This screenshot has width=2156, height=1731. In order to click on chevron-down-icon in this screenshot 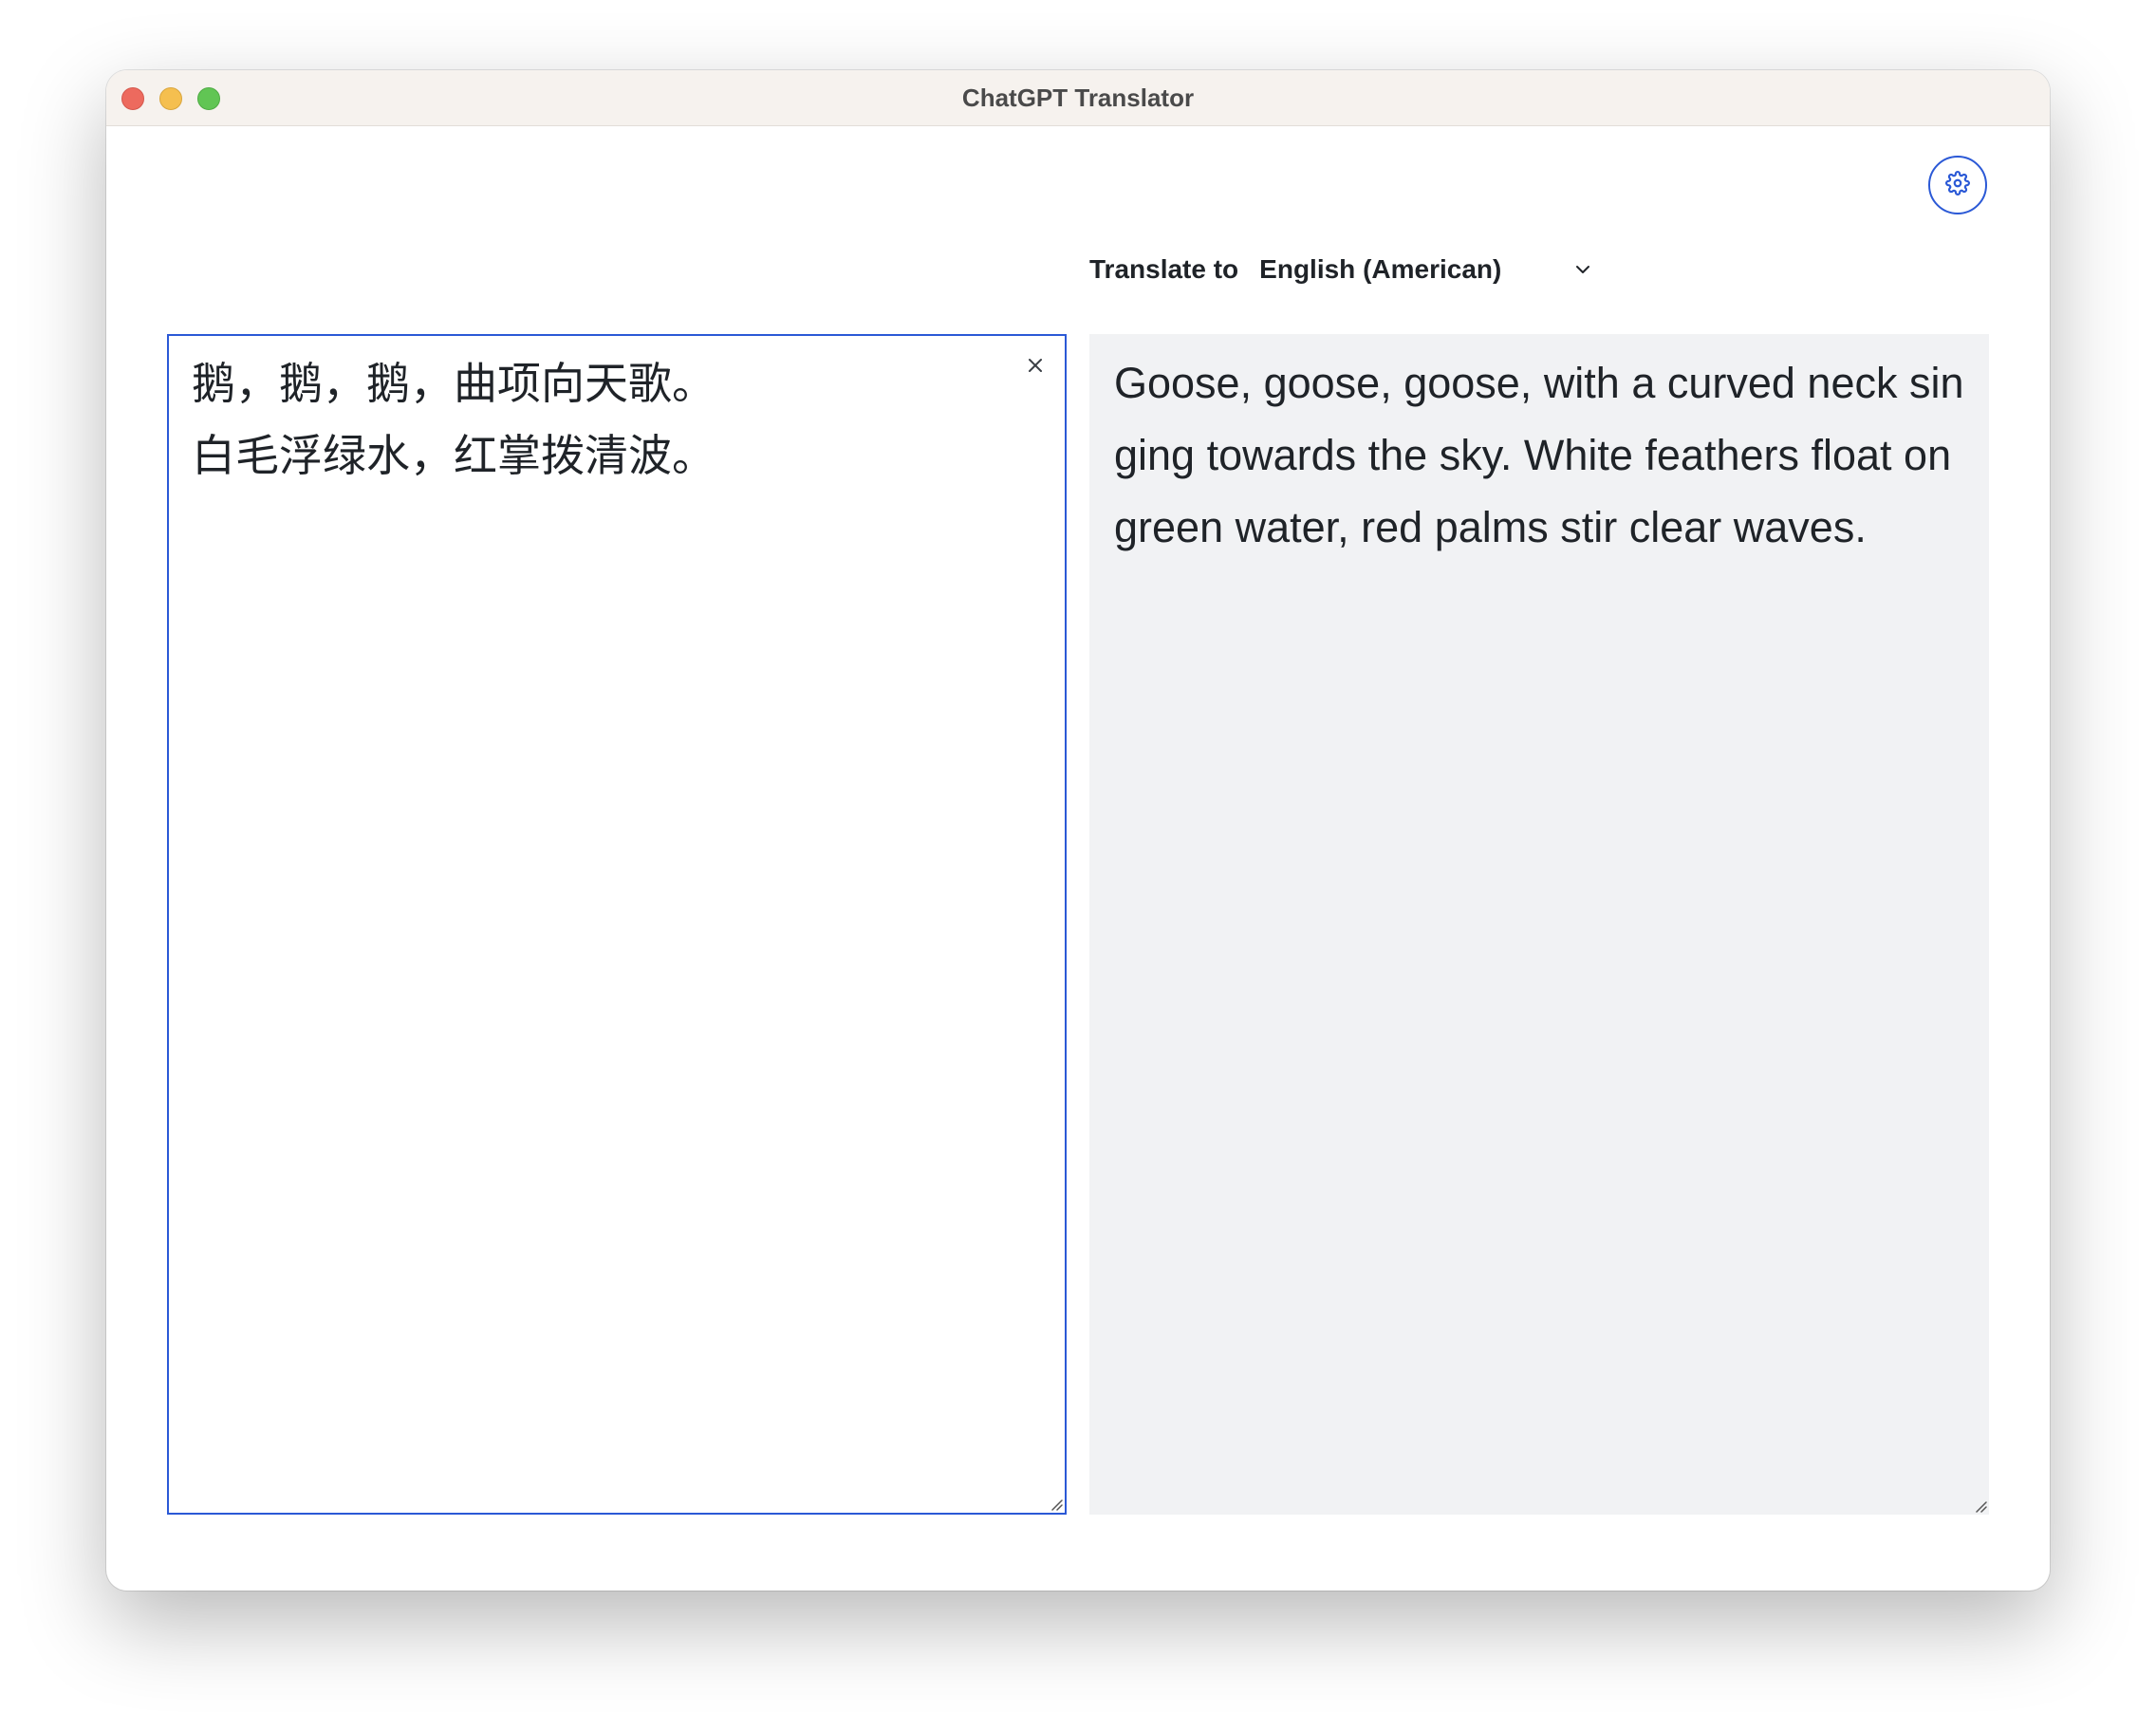, I will do `click(1582, 272)`.